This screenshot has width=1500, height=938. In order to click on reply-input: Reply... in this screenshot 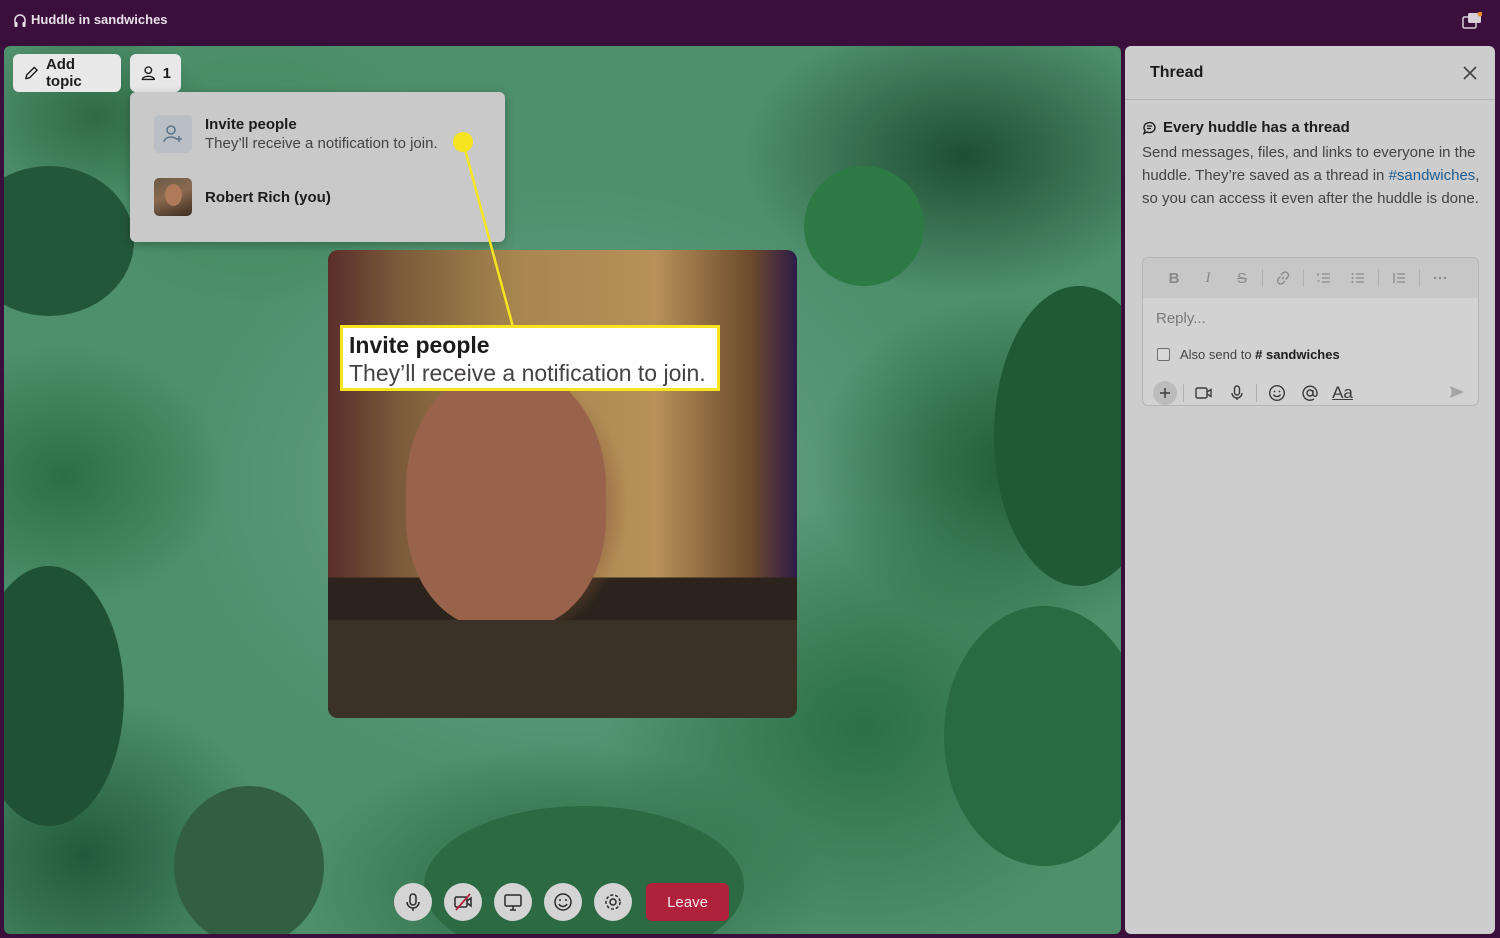, I will do `click(1181, 318)`.